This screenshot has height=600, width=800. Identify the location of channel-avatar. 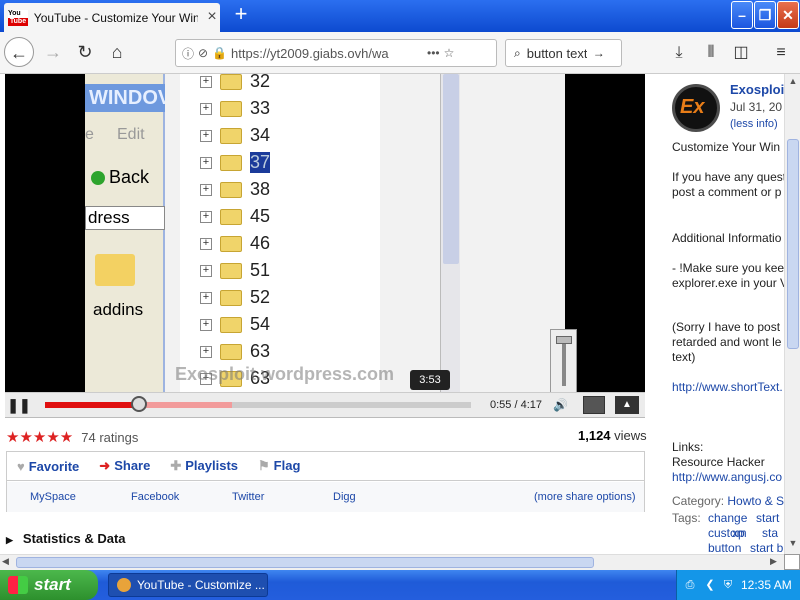
(696, 108).